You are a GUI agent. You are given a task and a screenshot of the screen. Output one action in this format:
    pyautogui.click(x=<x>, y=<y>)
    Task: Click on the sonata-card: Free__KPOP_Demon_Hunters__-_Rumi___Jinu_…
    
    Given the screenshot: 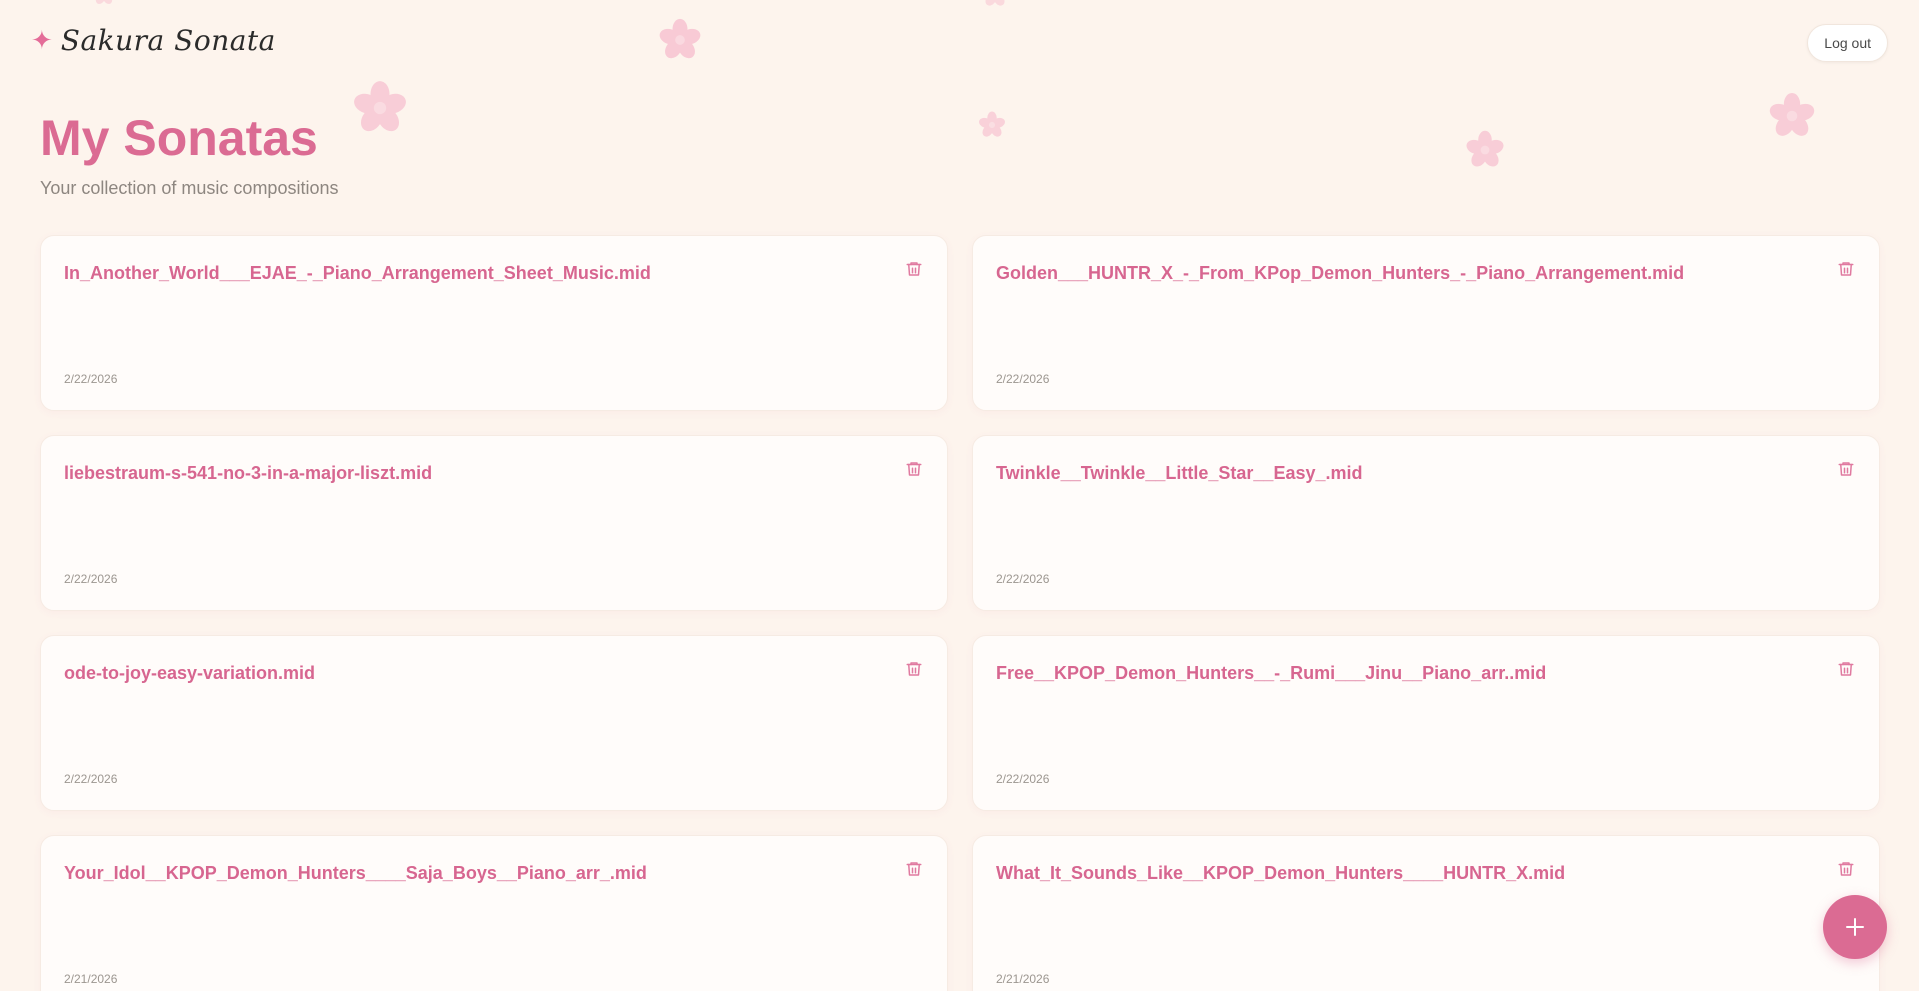 What is the action you would take?
    pyautogui.click(x=1426, y=723)
    